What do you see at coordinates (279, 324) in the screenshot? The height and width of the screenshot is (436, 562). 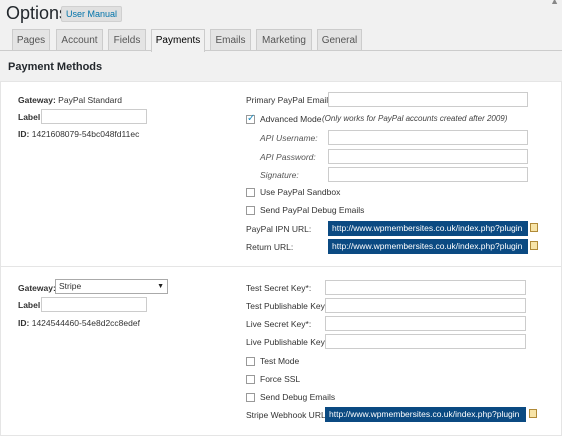 I see `live-secret-key-label: Live Secret Key*:` at bounding box center [279, 324].